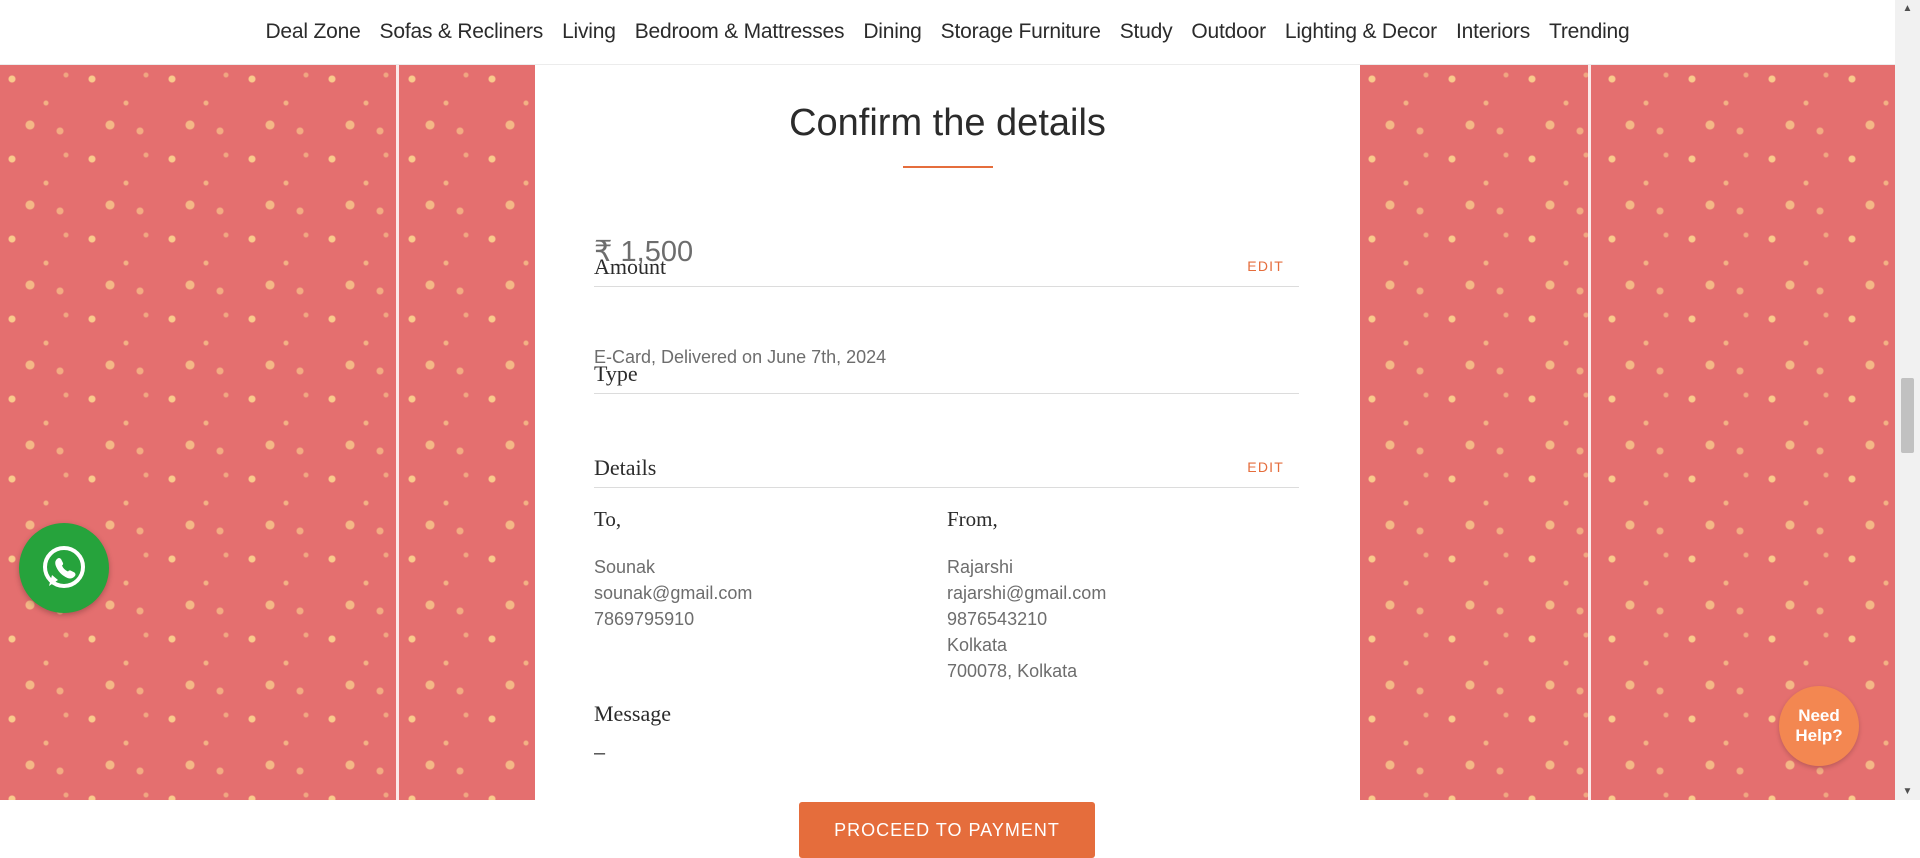 Image resolution: width=1920 pixels, height=858 pixels. I want to click on scroll-up-icon: ▲, so click(1907, 8).